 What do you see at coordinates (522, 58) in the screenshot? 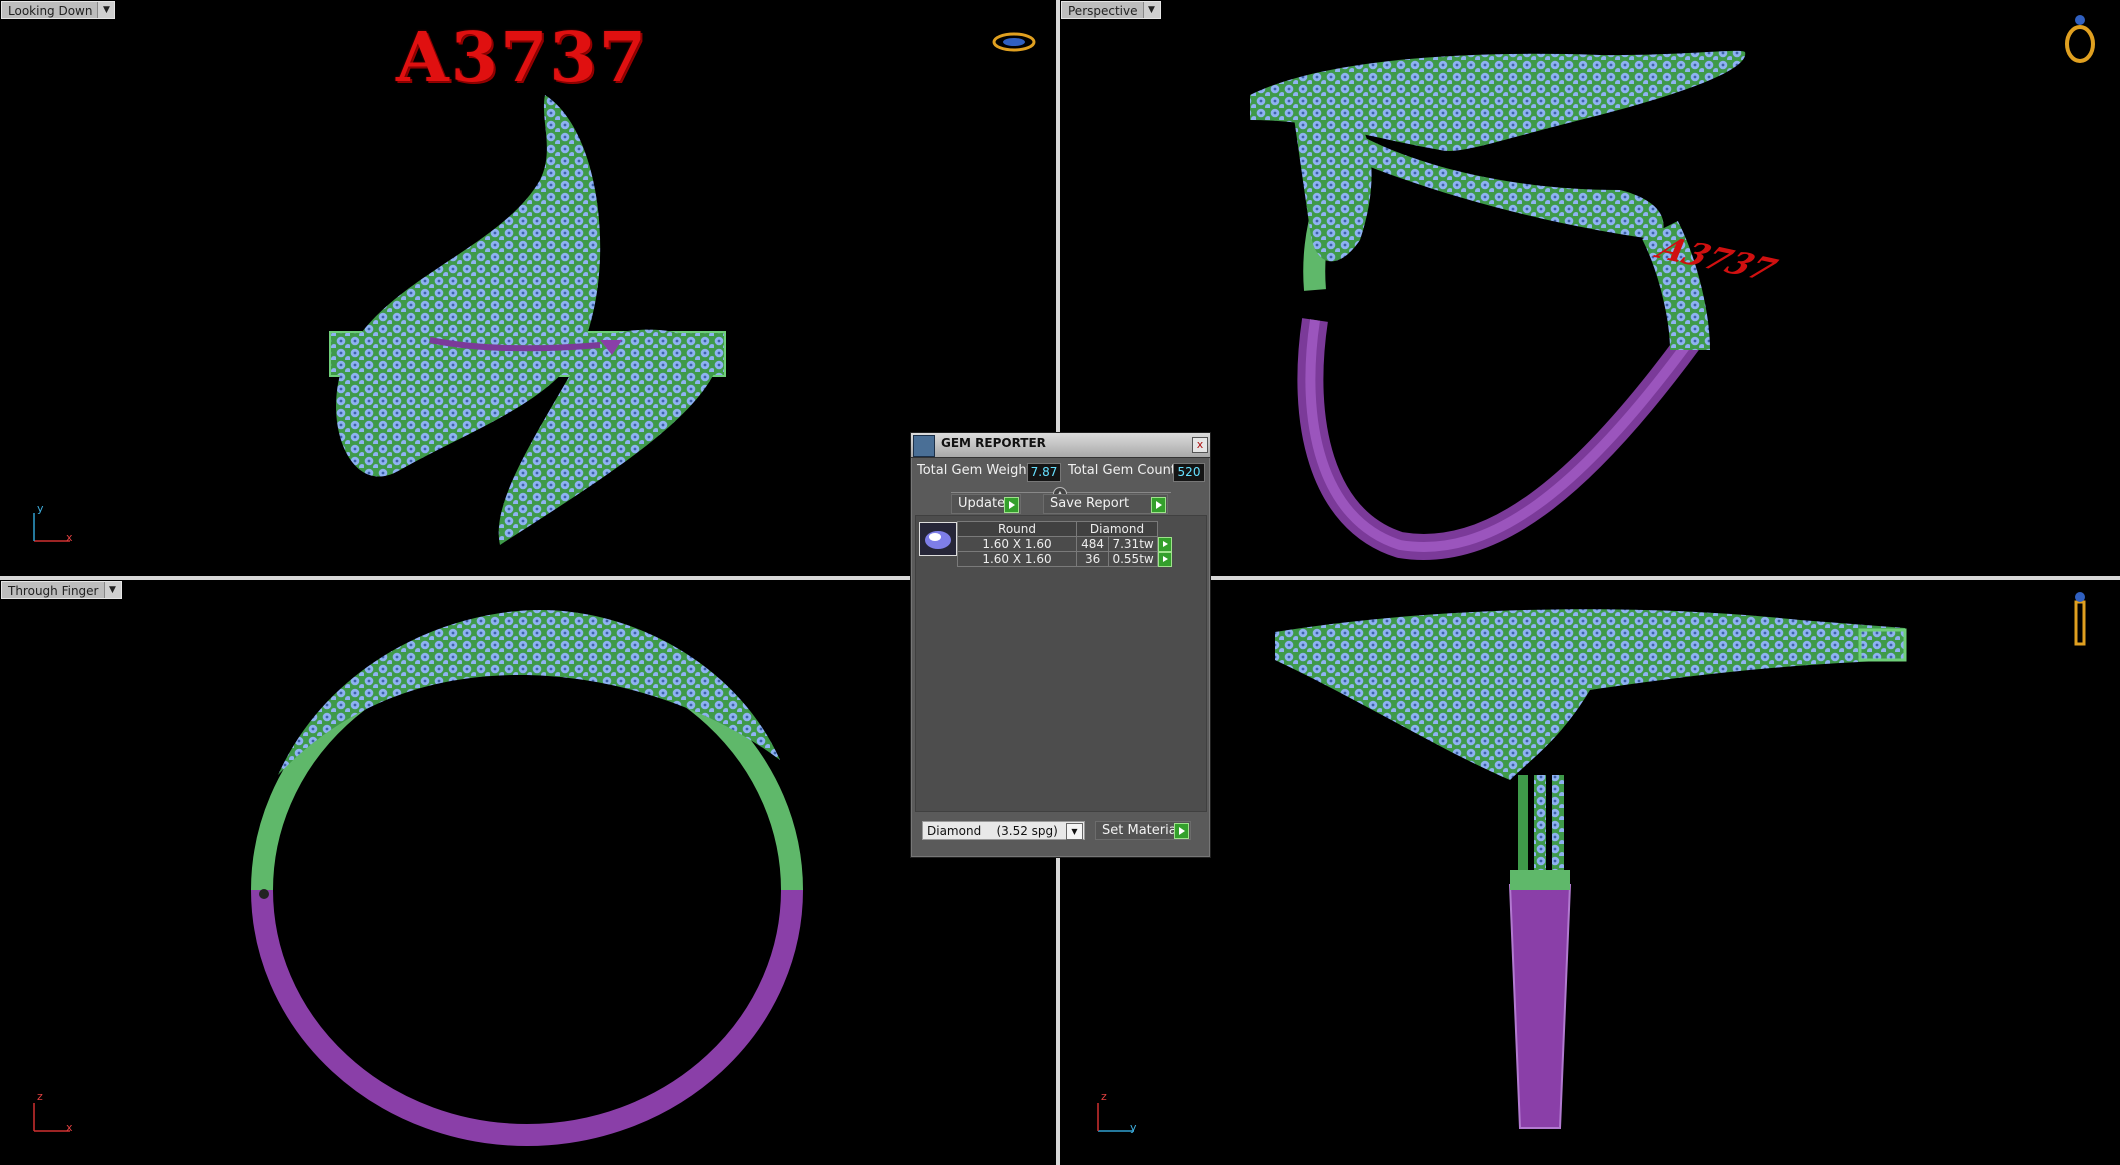
I see `model-title: A3737` at bounding box center [522, 58].